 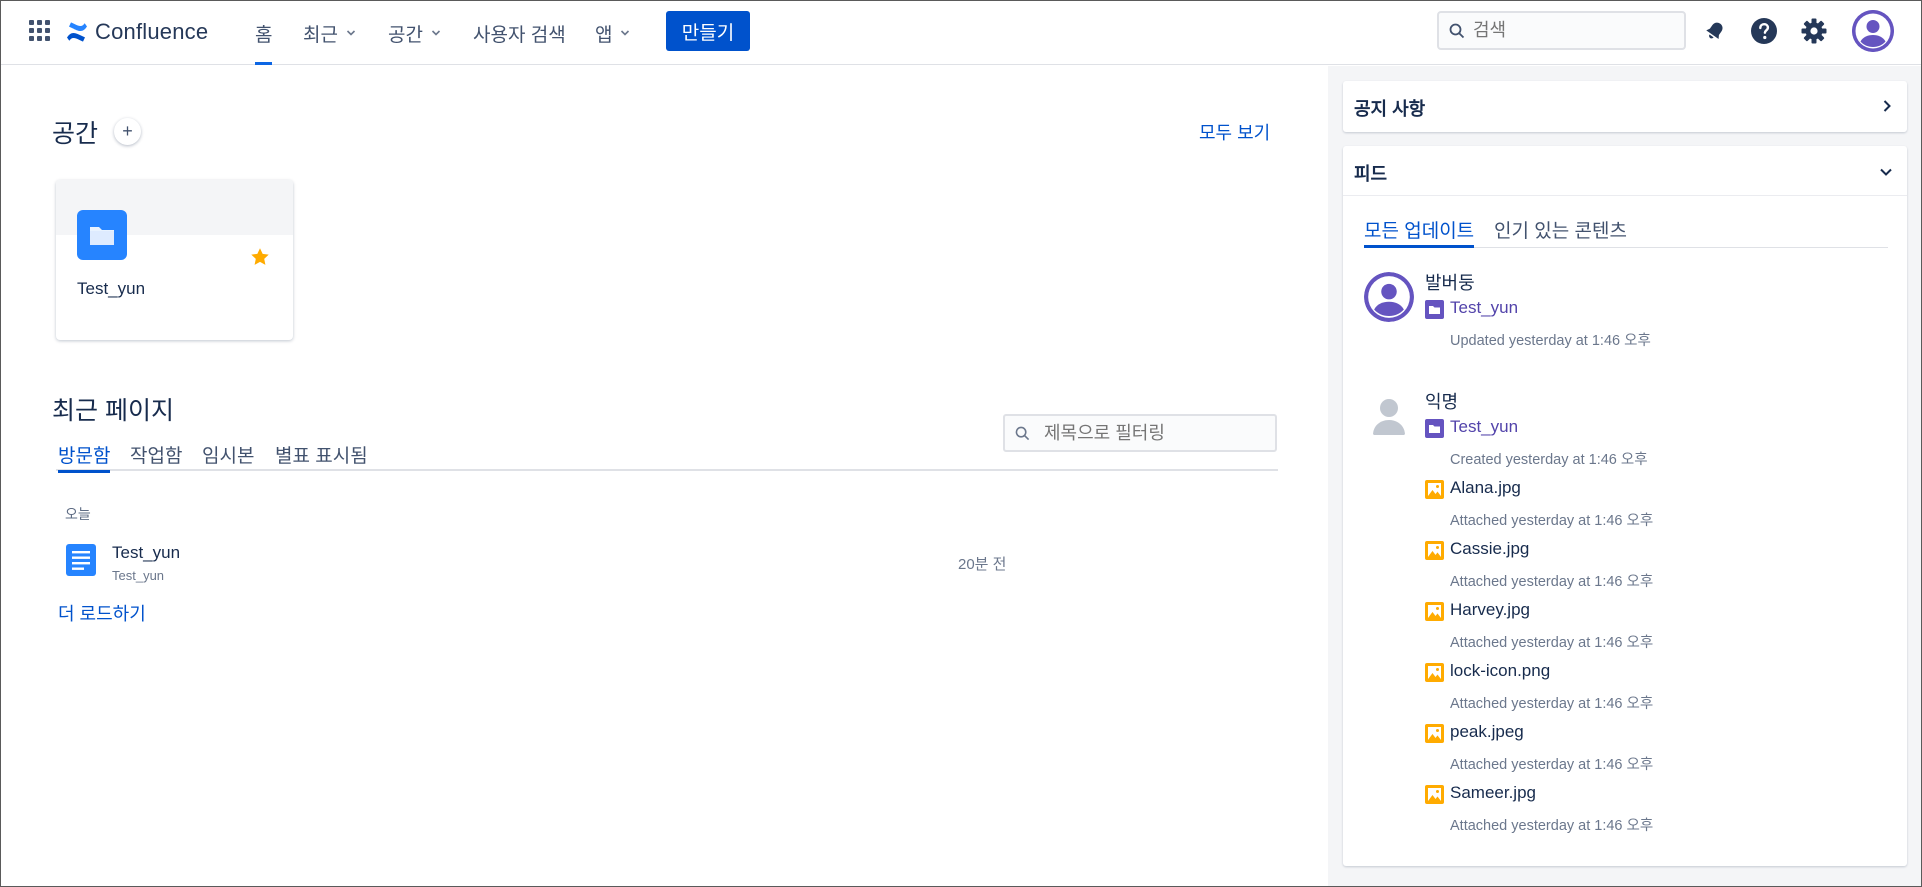 I want to click on bell-icon, so click(x=1714, y=30).